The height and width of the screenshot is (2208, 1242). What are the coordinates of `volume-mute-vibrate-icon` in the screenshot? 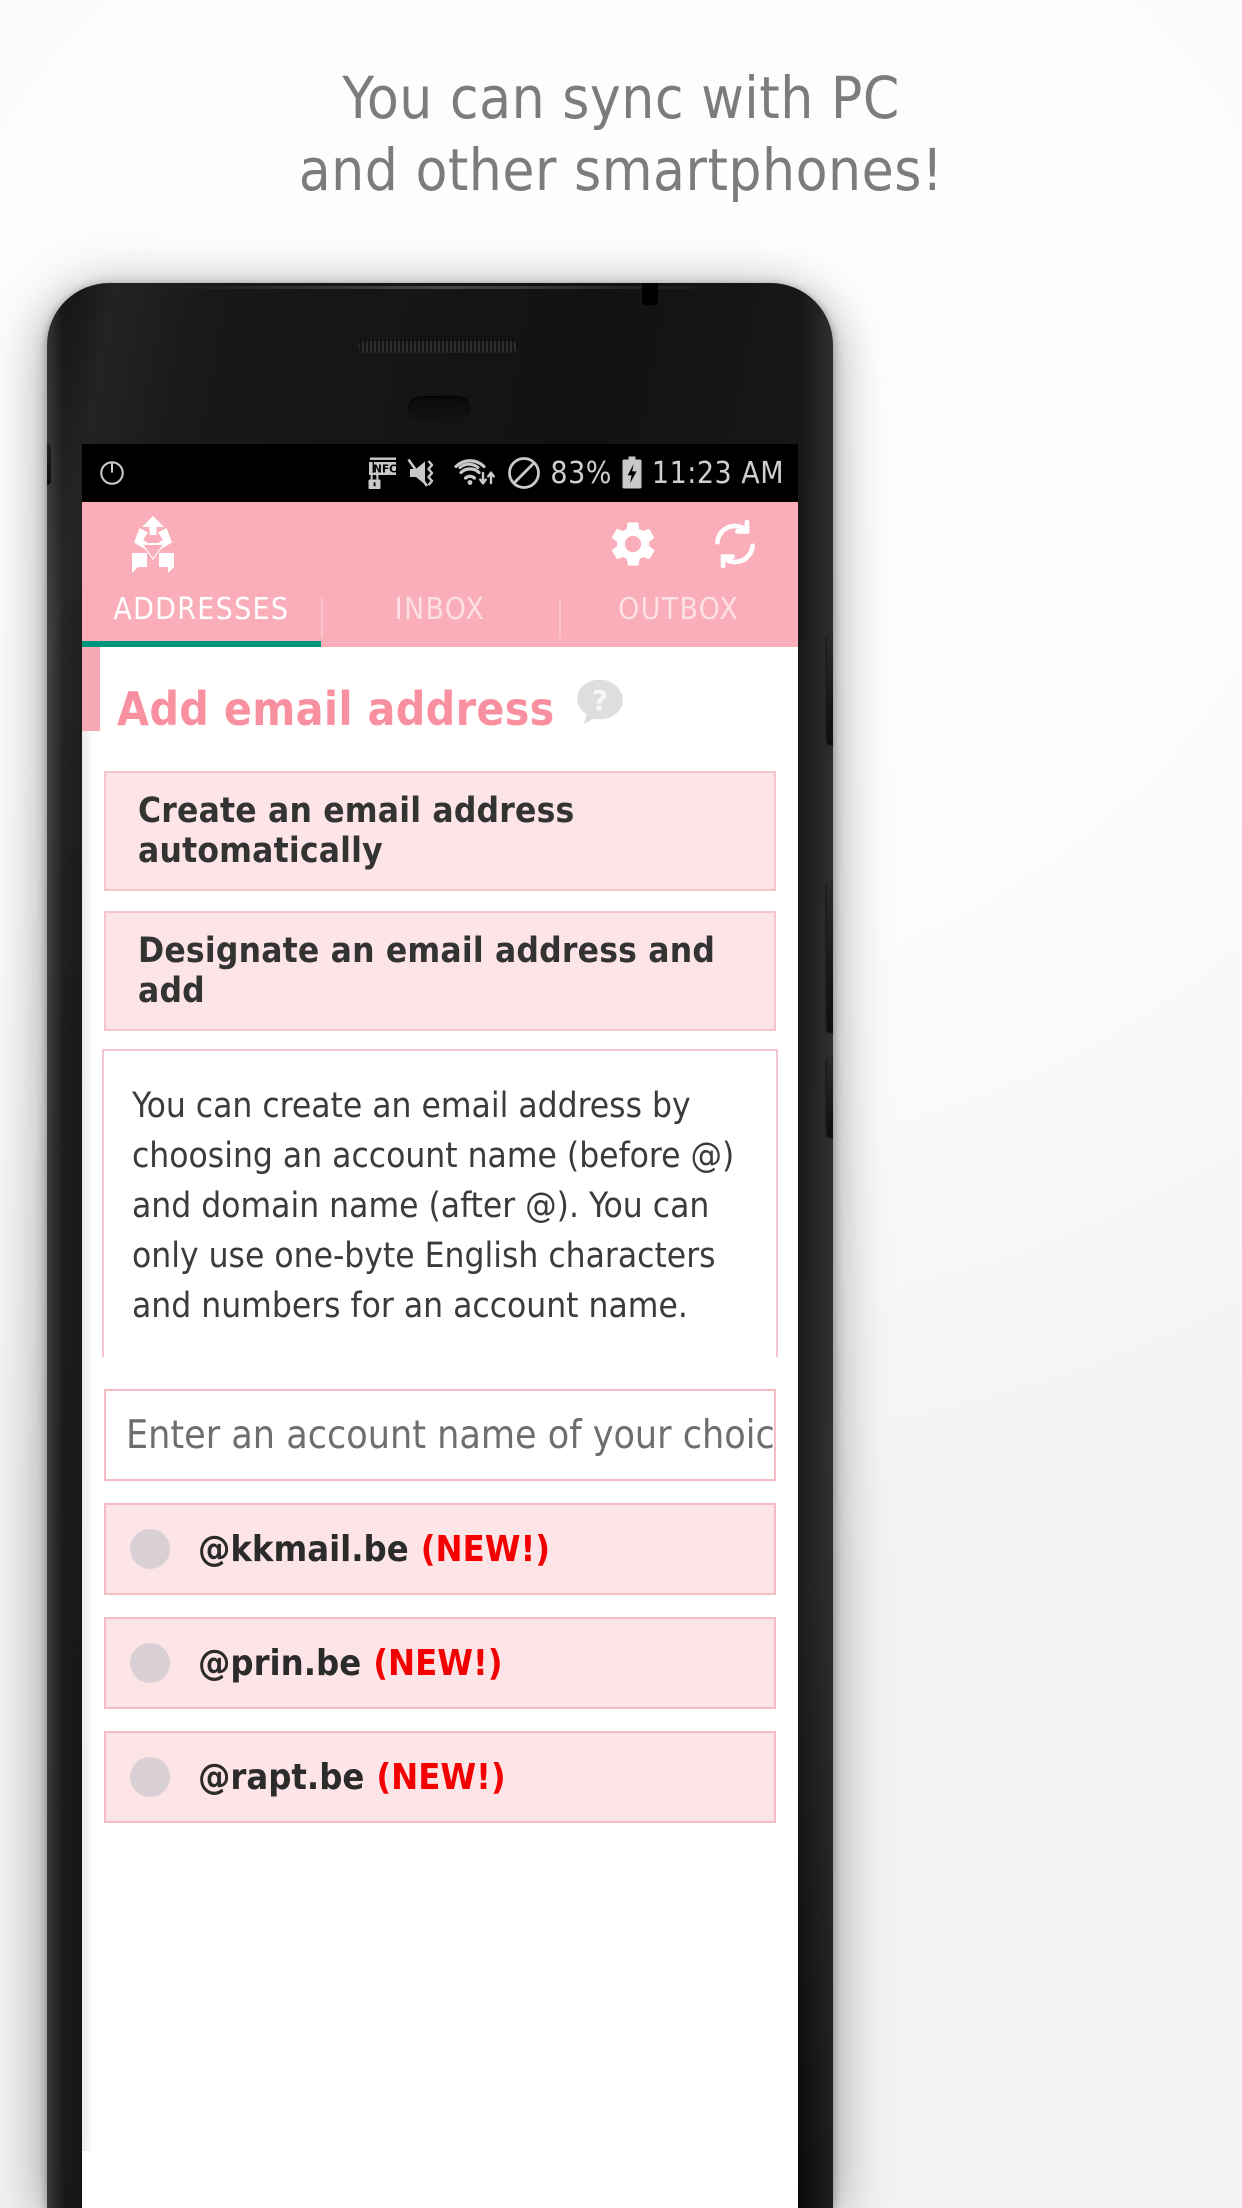 It's located at (426, 473).